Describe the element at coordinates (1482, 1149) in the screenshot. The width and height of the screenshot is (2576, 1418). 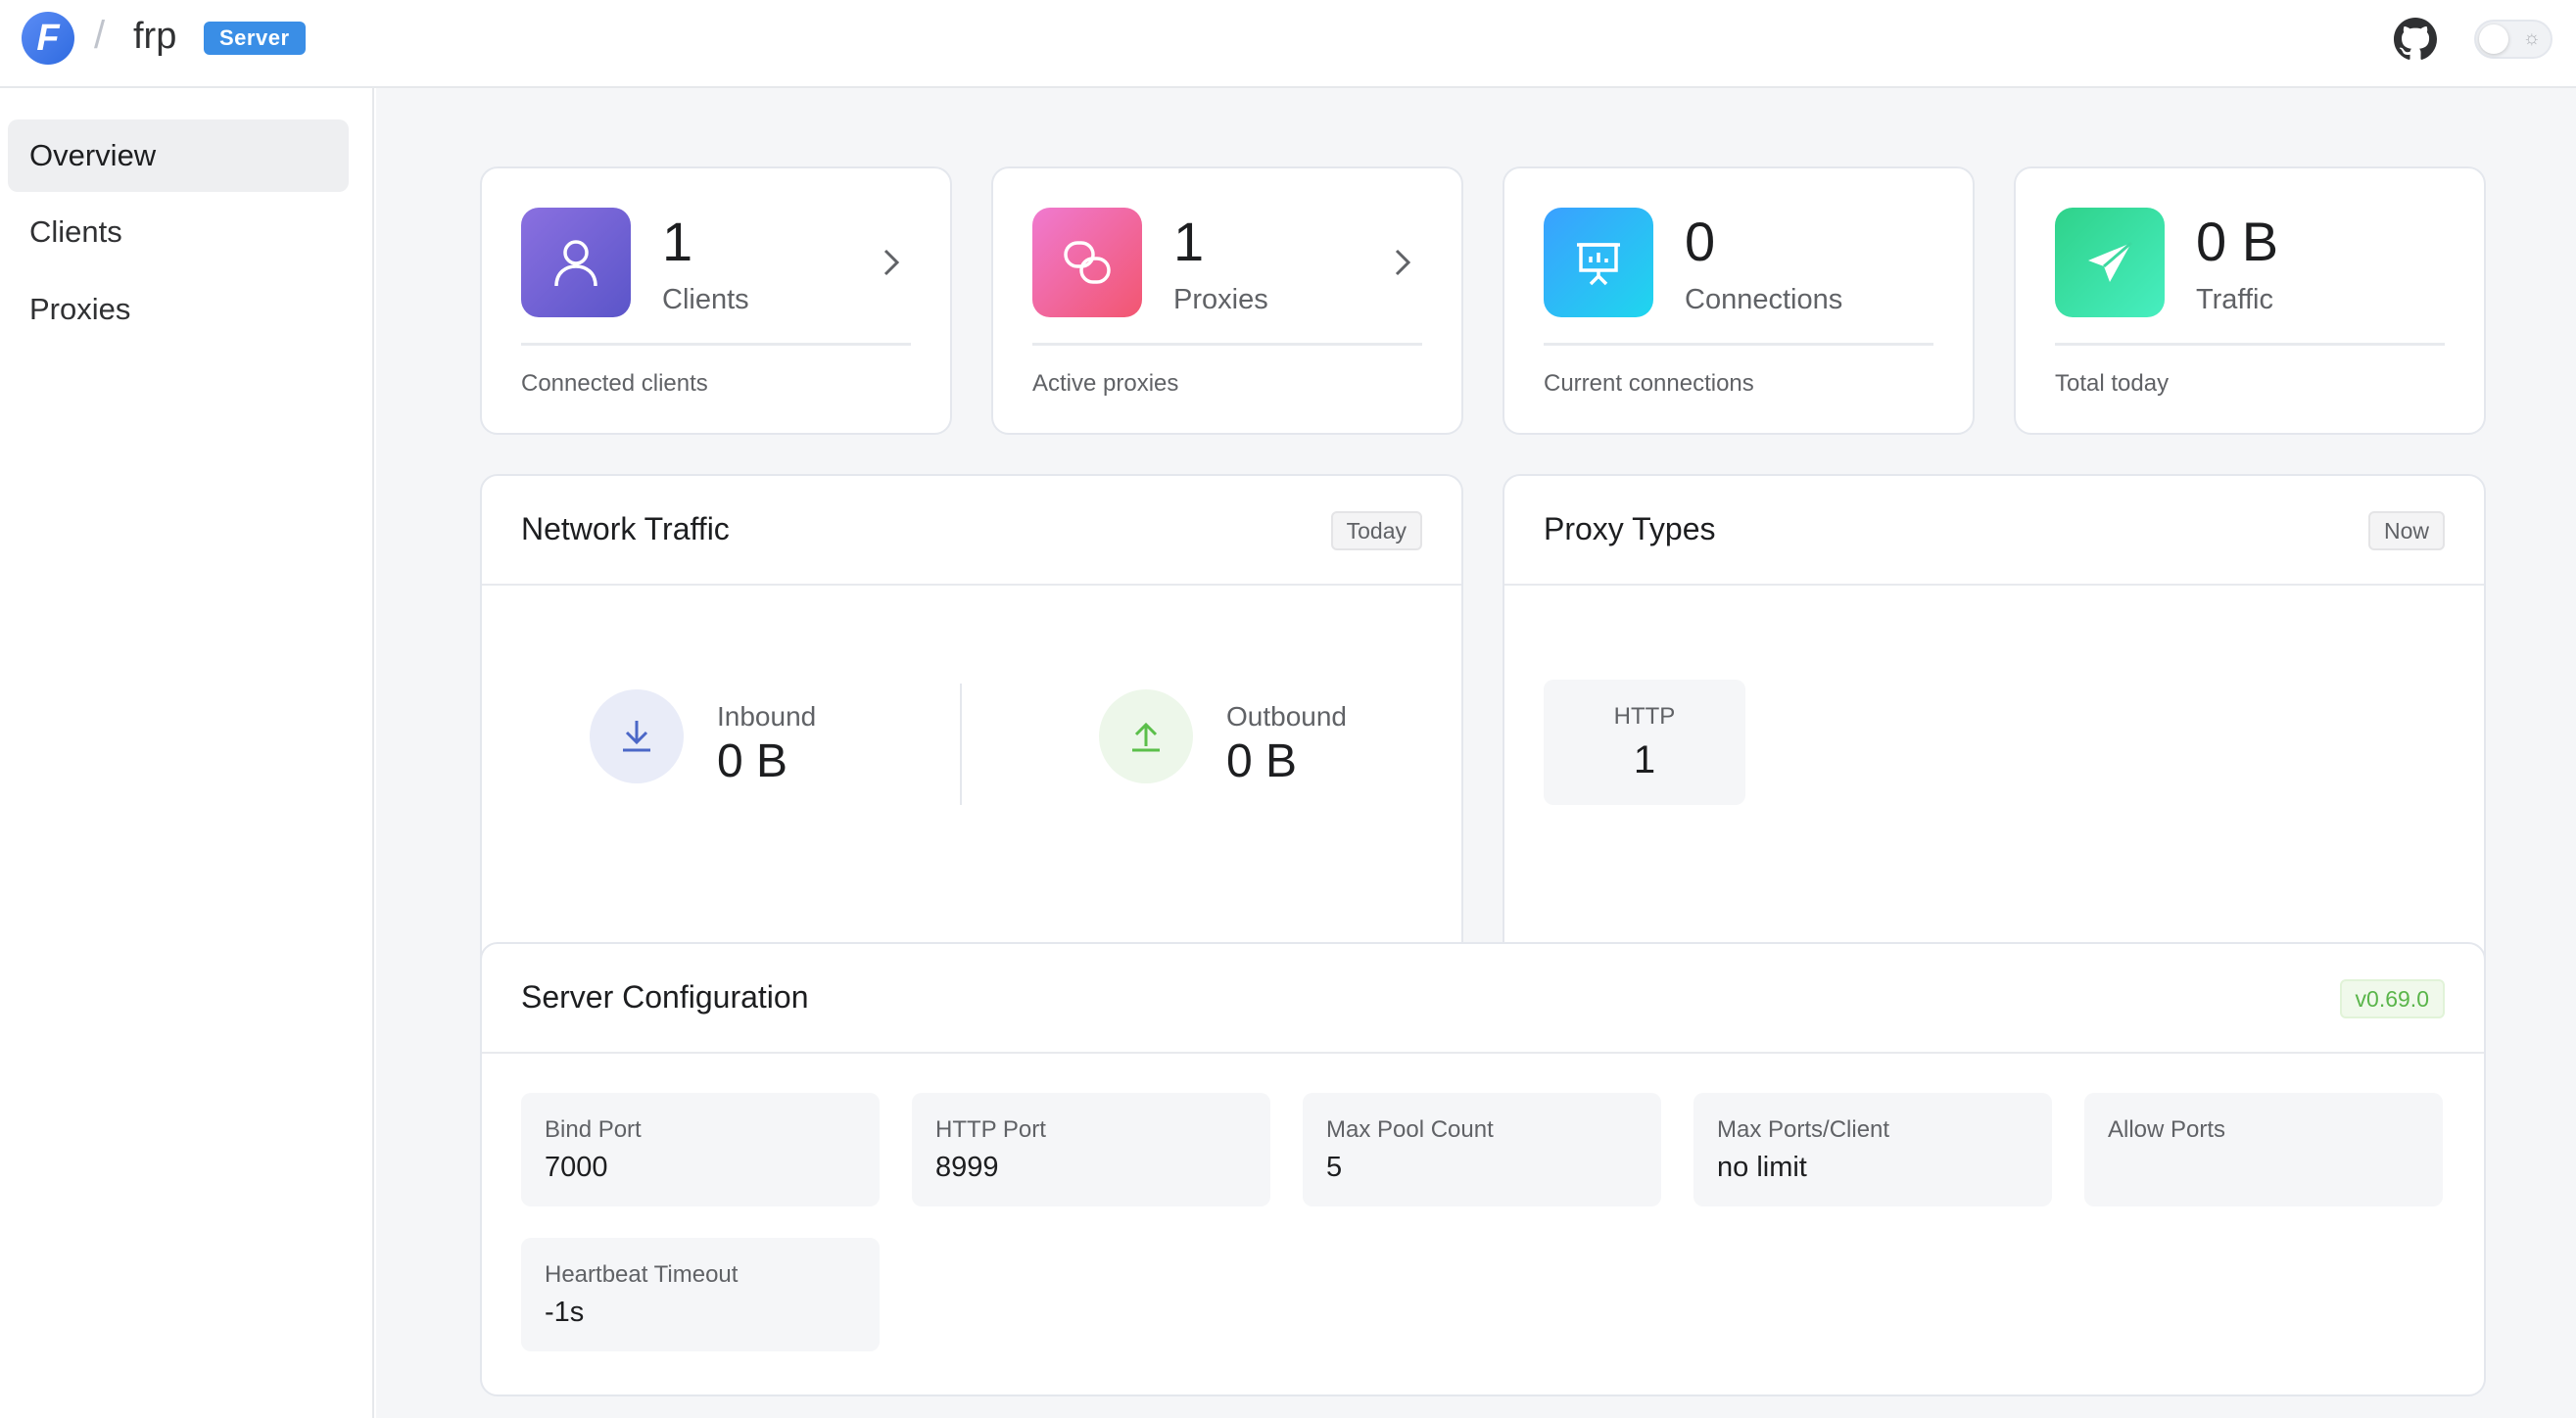
I see `config-max-pool-count: Max Pool Count 5` at that location.